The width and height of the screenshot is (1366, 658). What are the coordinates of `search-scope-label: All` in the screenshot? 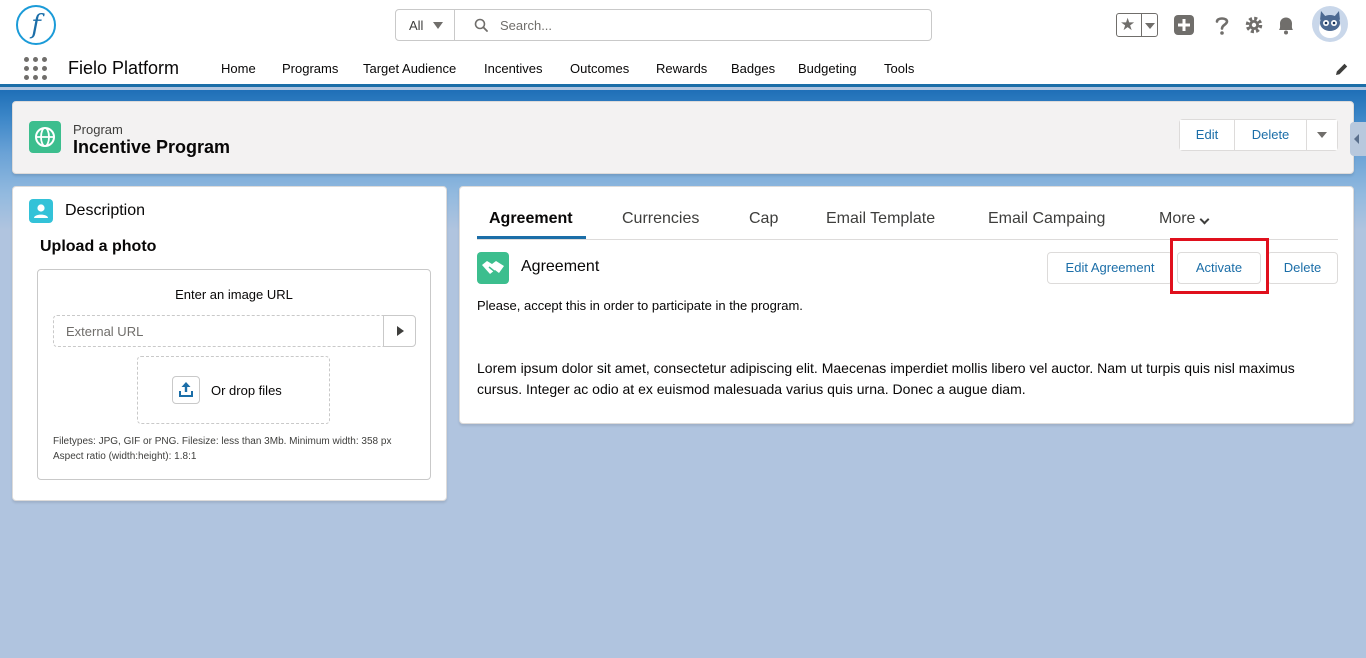 It's located at (416, 25).